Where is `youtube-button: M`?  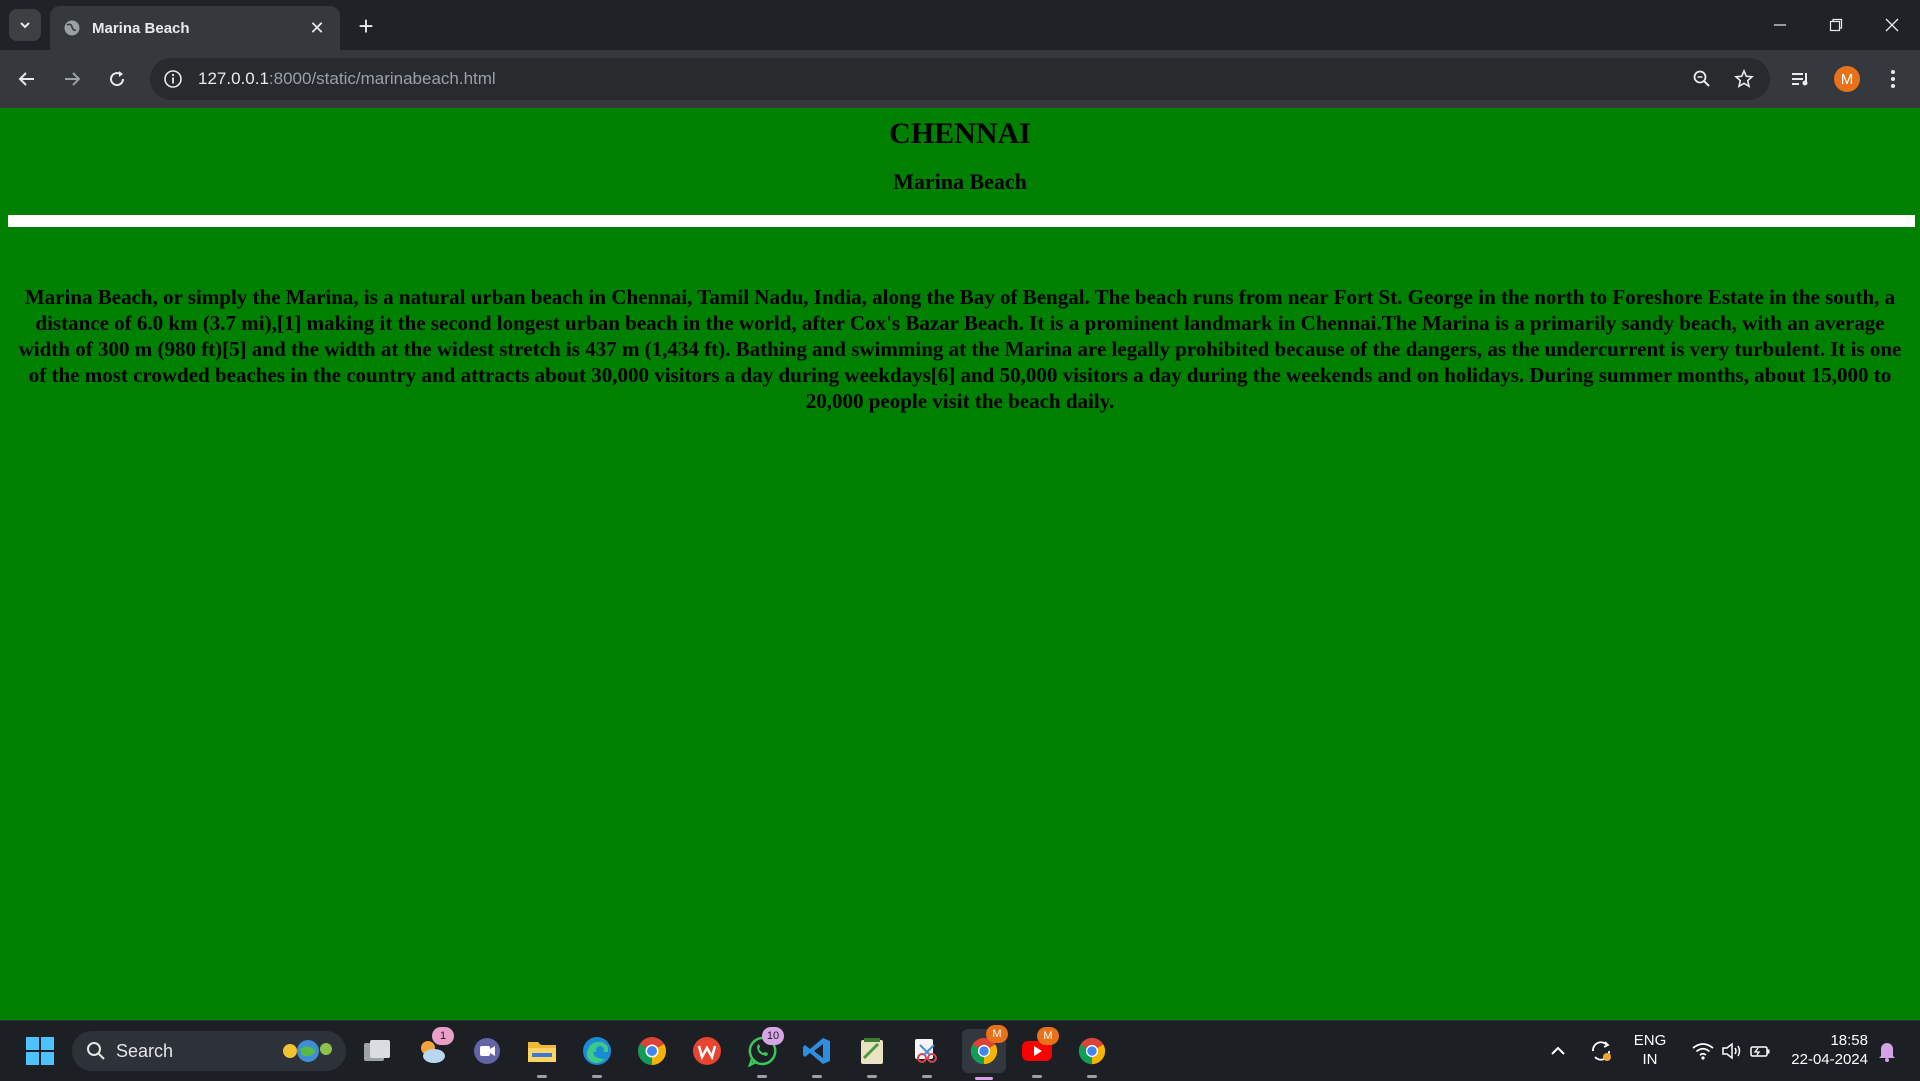 youtube-button: M is located at coordinates (1038, 1052).